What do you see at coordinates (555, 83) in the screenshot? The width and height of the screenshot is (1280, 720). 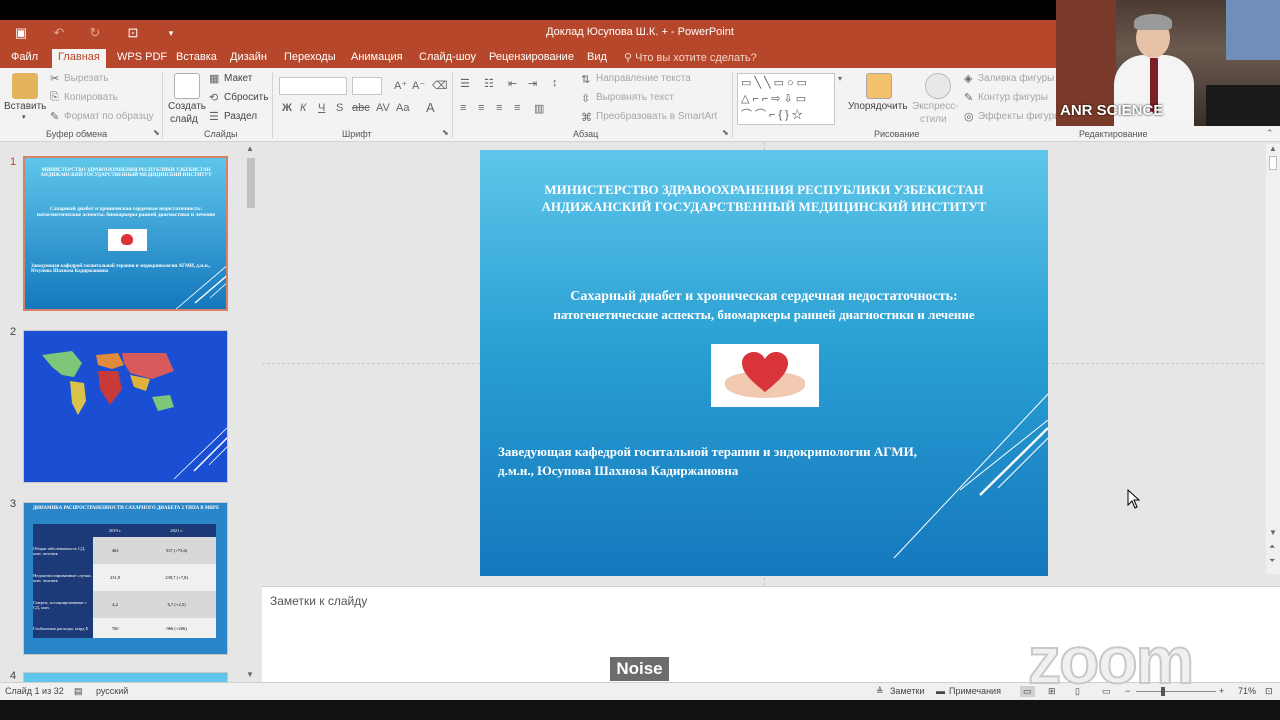 I see `line-spacing-icon: ↕` at bounding box center [555, 83].